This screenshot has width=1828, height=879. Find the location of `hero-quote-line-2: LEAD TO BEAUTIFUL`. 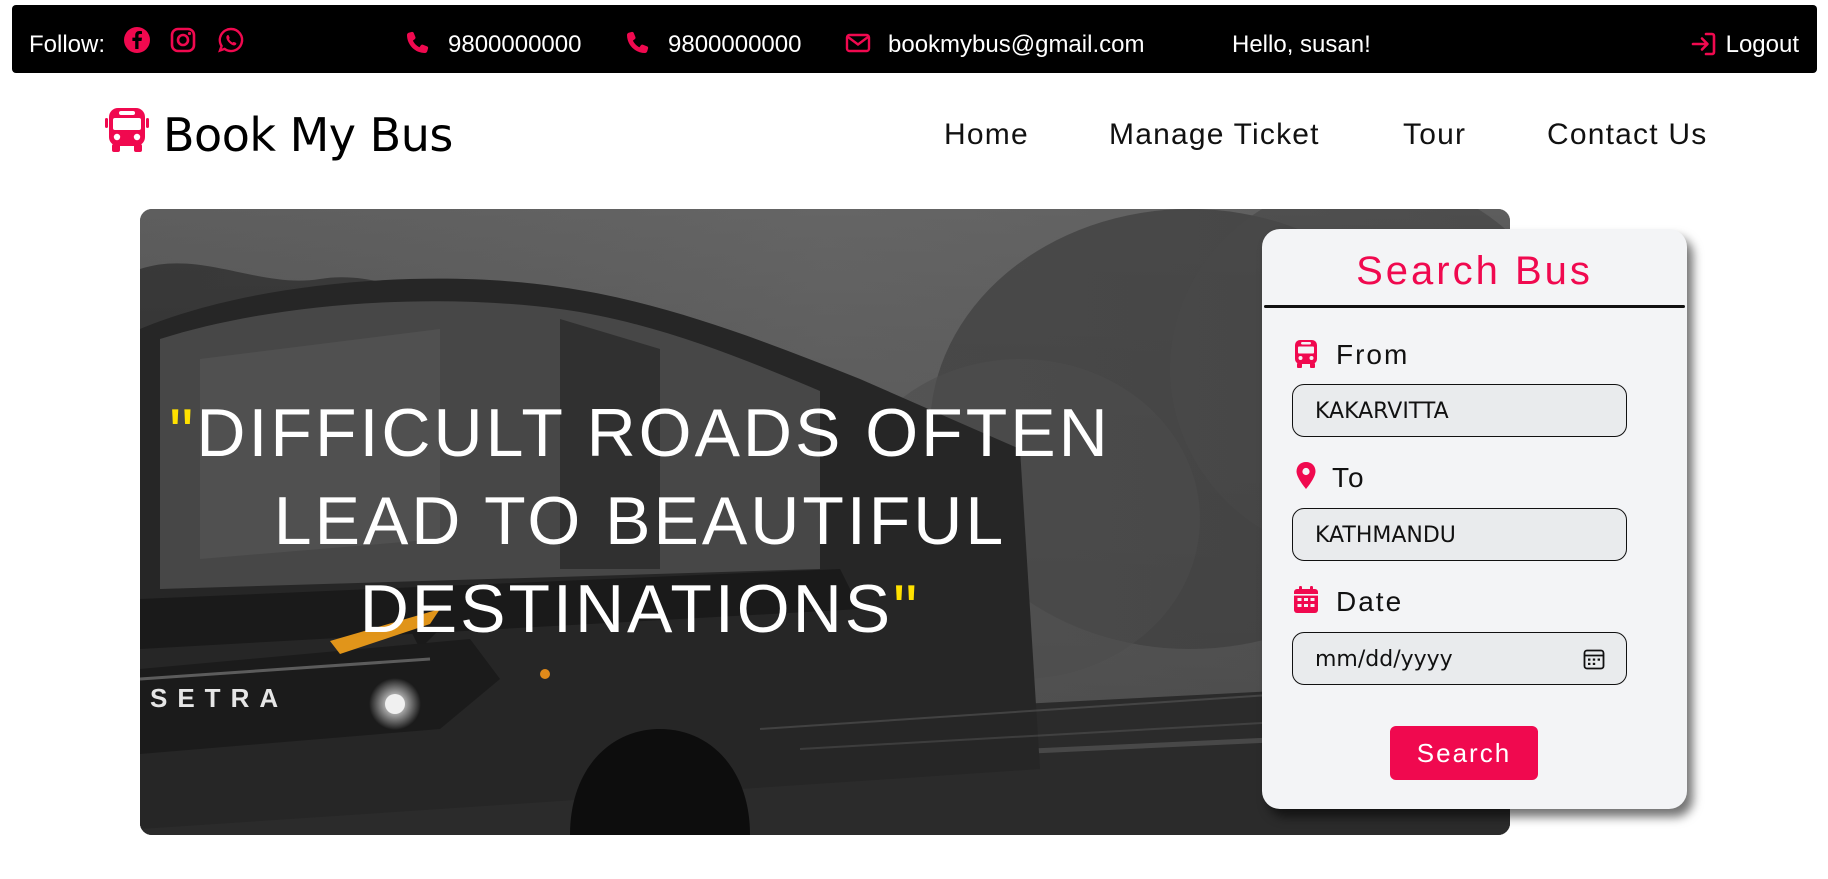

hero-quote-line-2: LEAD TO BEAUTIFUL is located at coordinates (640, 521).